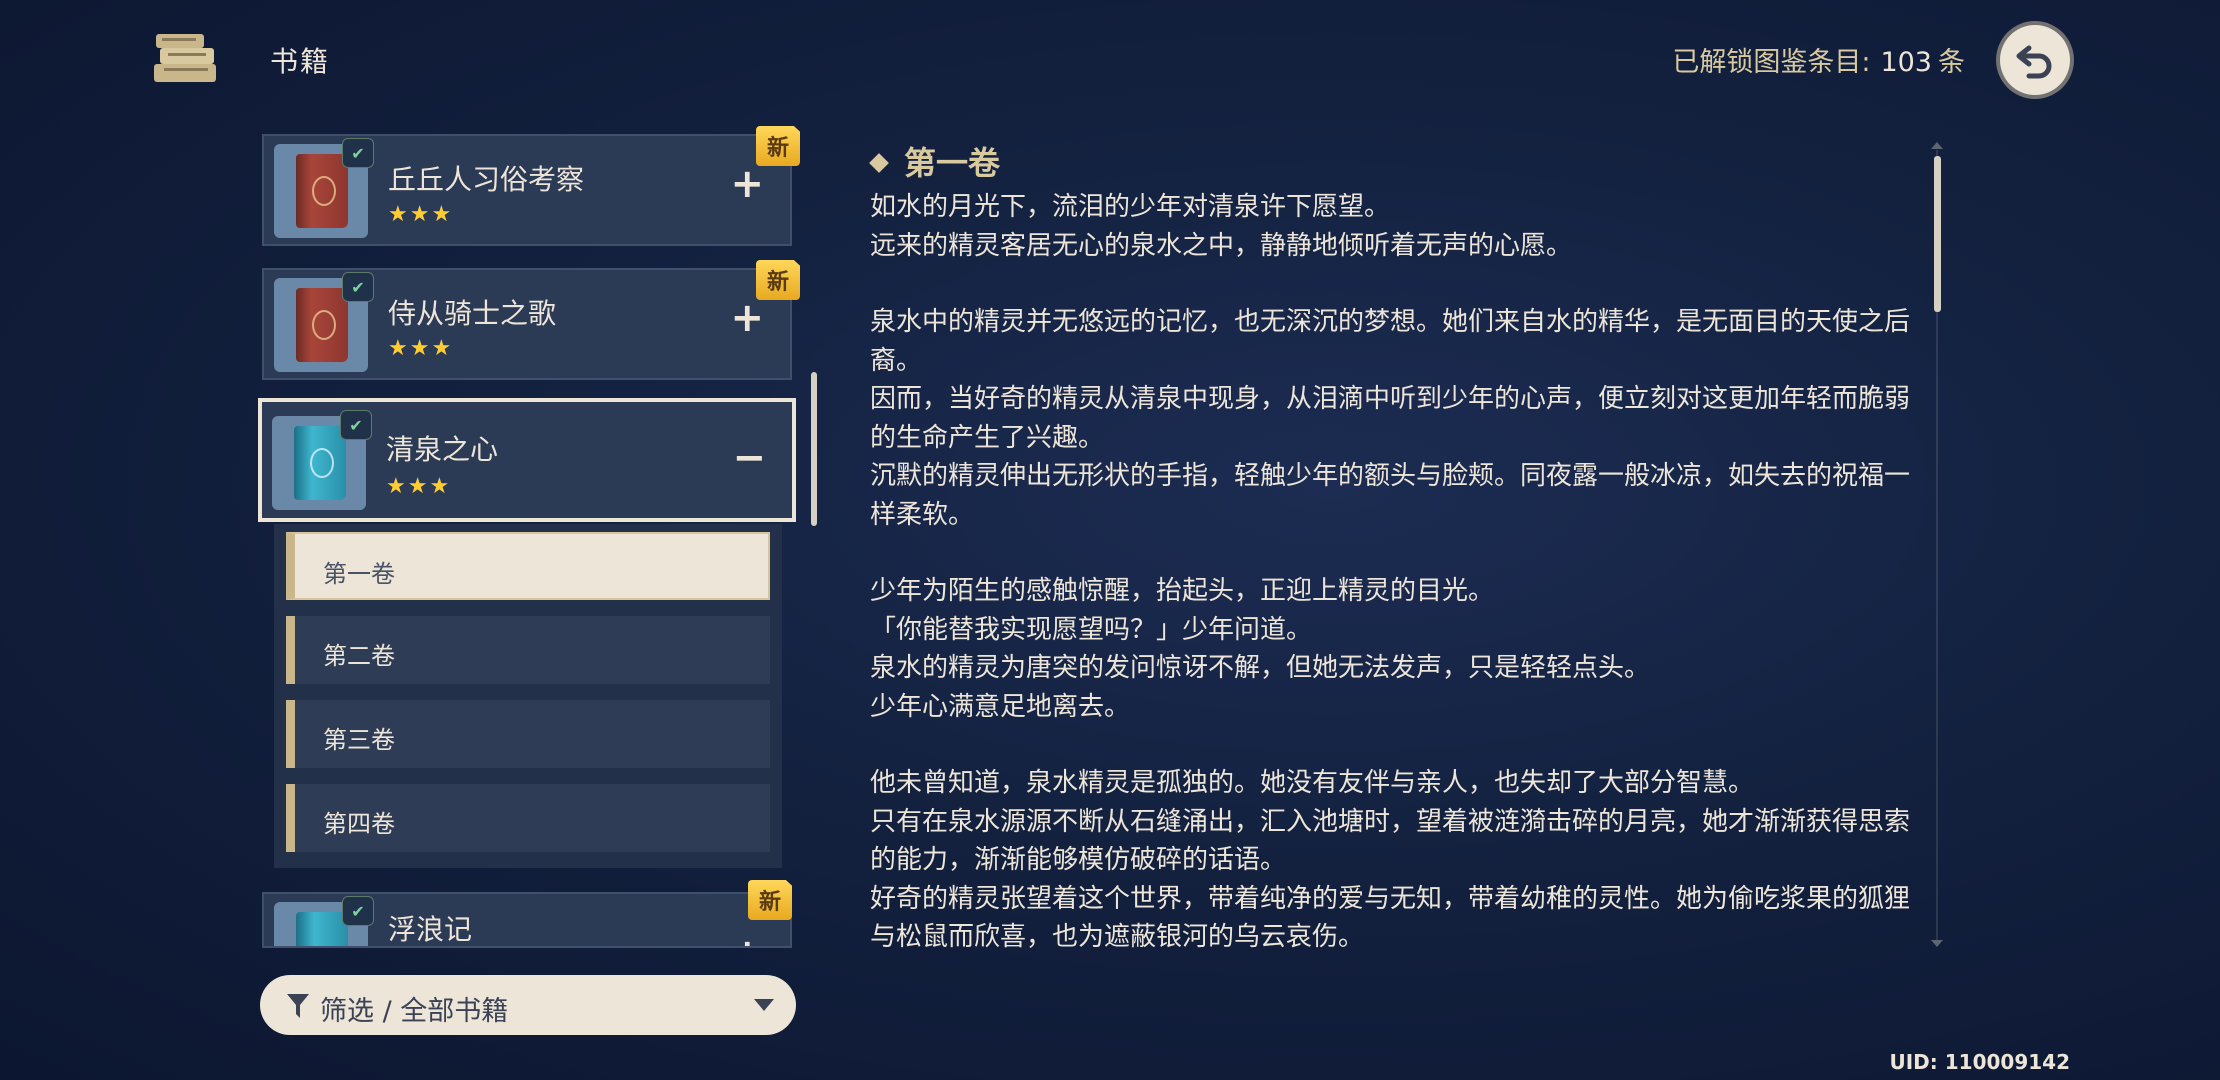  What do you see at coordinates (879, 163) in the screenshot?
I see `diamond-icon` at bounding box center [879, 163].